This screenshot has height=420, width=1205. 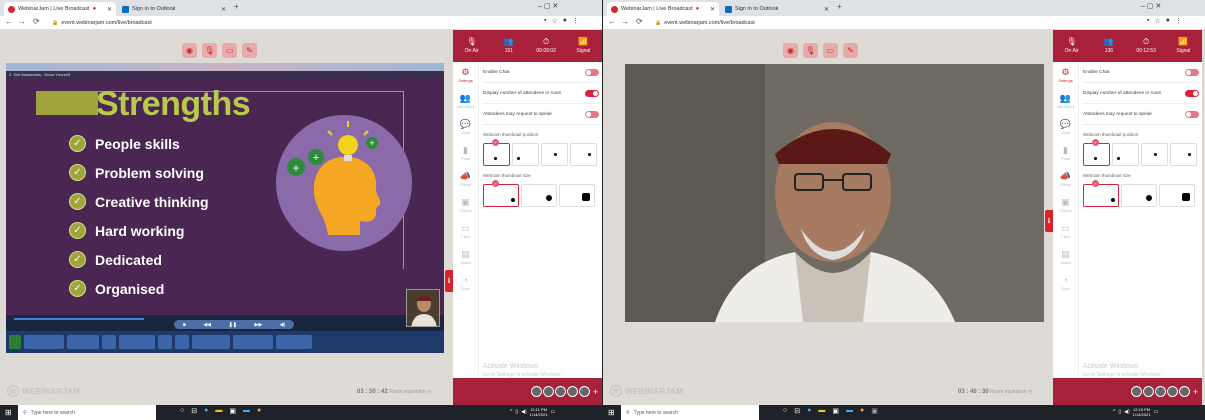 I want to click on bookmark-star-icon: ☆, so click(x=1157, y=21).